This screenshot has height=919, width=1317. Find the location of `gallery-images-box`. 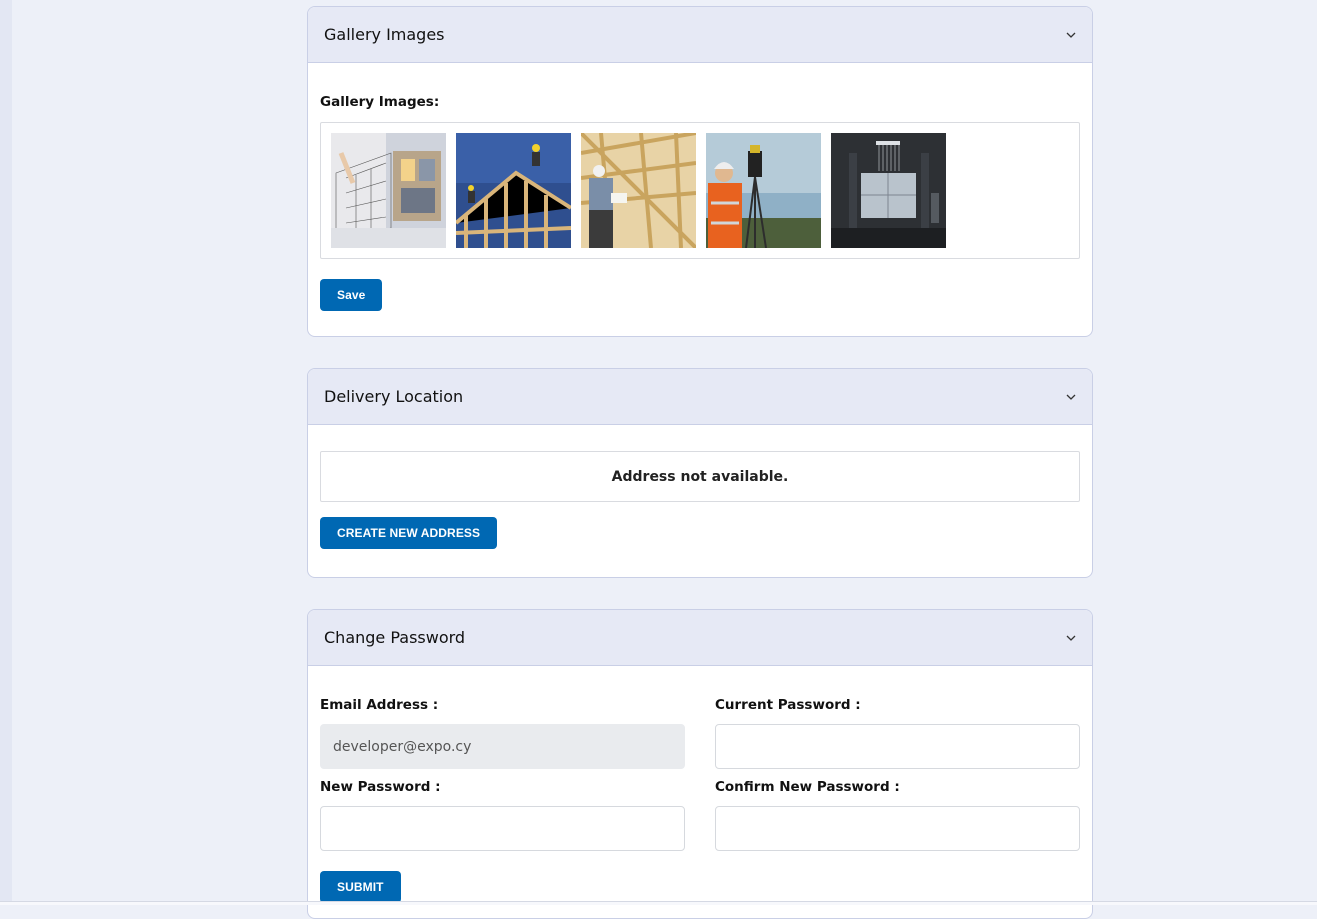

gallery-images-box is located at coordinates (700, 190).